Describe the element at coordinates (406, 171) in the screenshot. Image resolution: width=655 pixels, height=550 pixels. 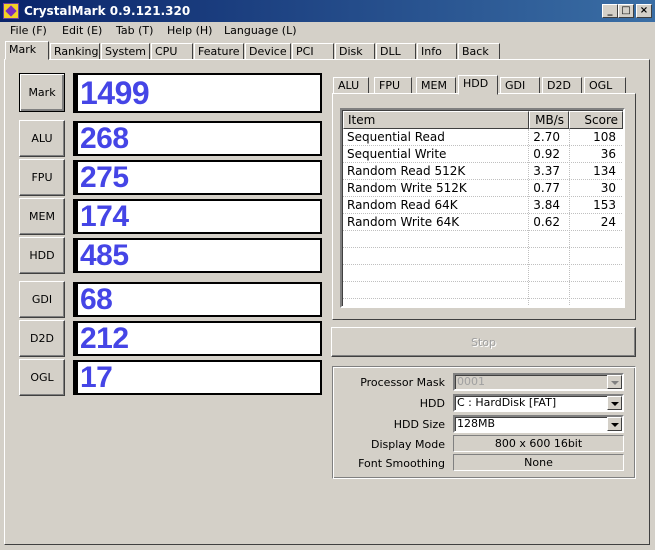
I see `cell-item: Random Read 512K` at that location.